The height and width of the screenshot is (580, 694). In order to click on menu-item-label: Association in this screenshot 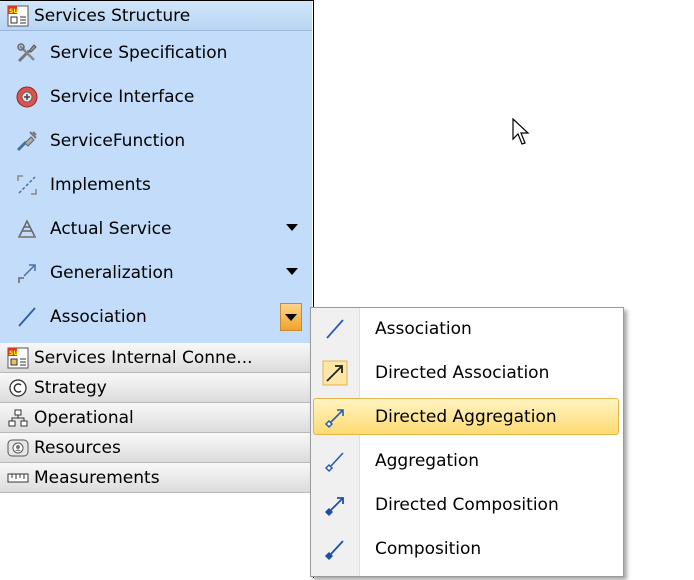, I will do `click(423, 328)`.